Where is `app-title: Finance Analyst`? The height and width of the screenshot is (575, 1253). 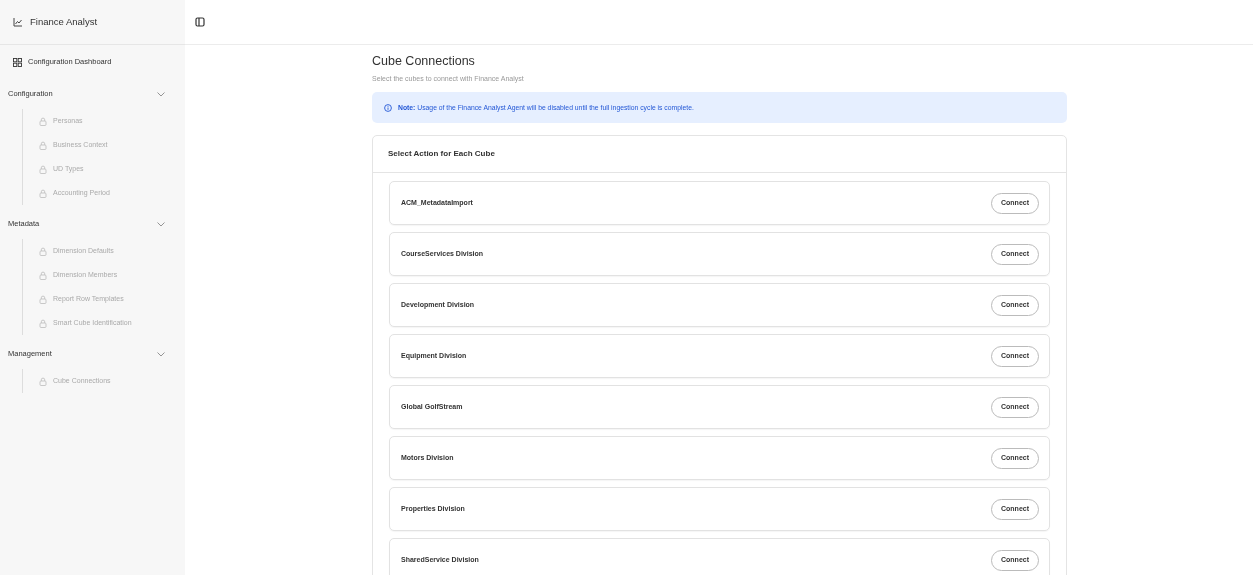
app-title: Finance Analyst is located at coordinates (64, 21).